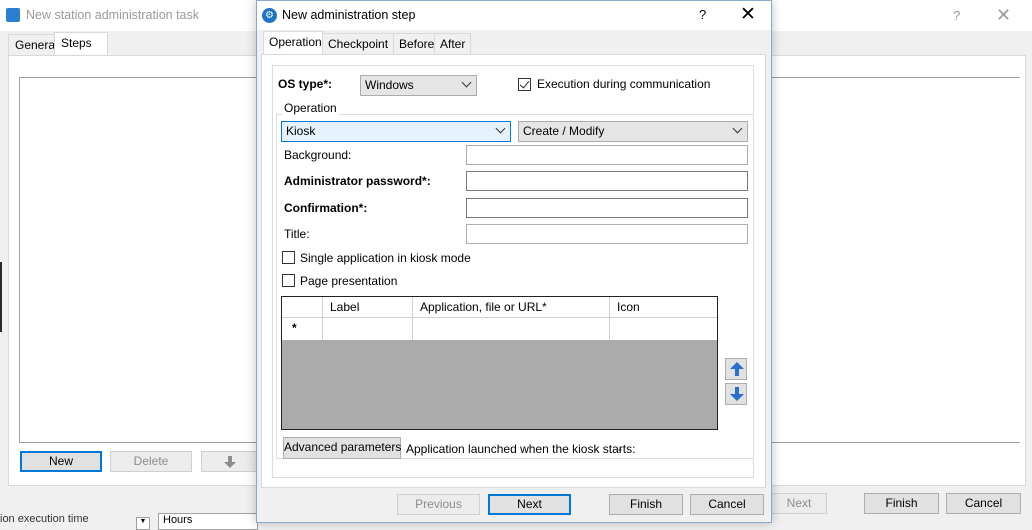 The image size is (1032, 530). Describe the element at coordinates (663, 329) in the screenshot. I see `cell-icon` at that location.